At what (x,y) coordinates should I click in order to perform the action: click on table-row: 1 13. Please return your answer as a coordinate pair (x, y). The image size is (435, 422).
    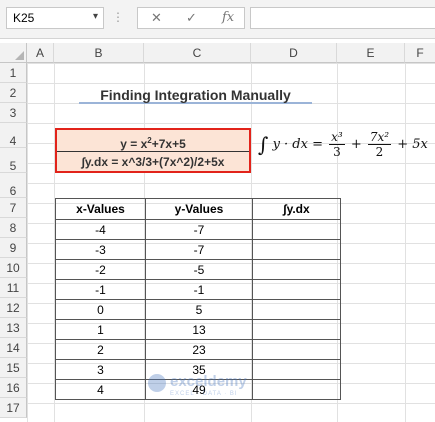
    Looking at the image, I should click on (198, 329).